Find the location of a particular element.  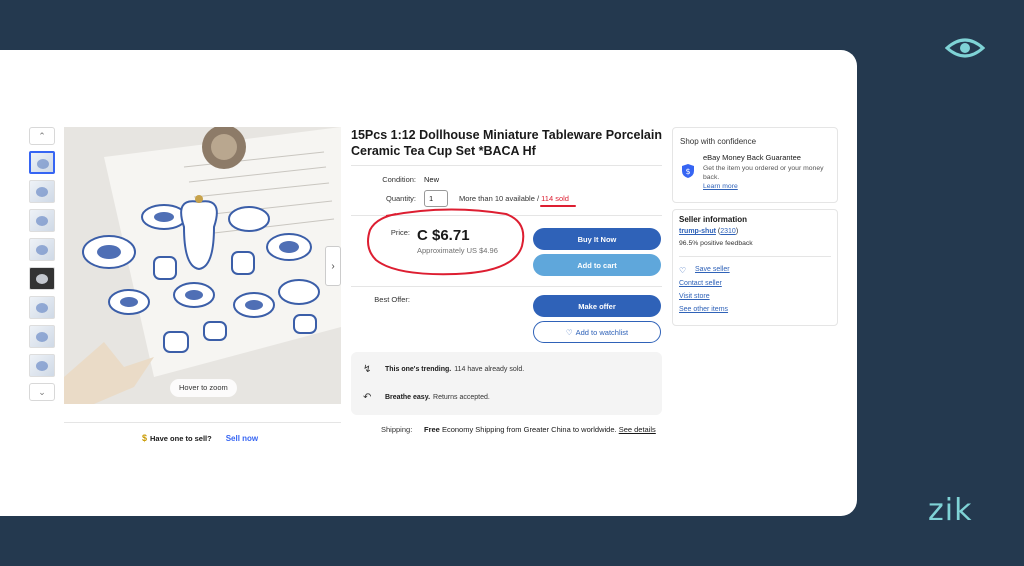

price-annotation-circle is located at coordinates (446, 242).